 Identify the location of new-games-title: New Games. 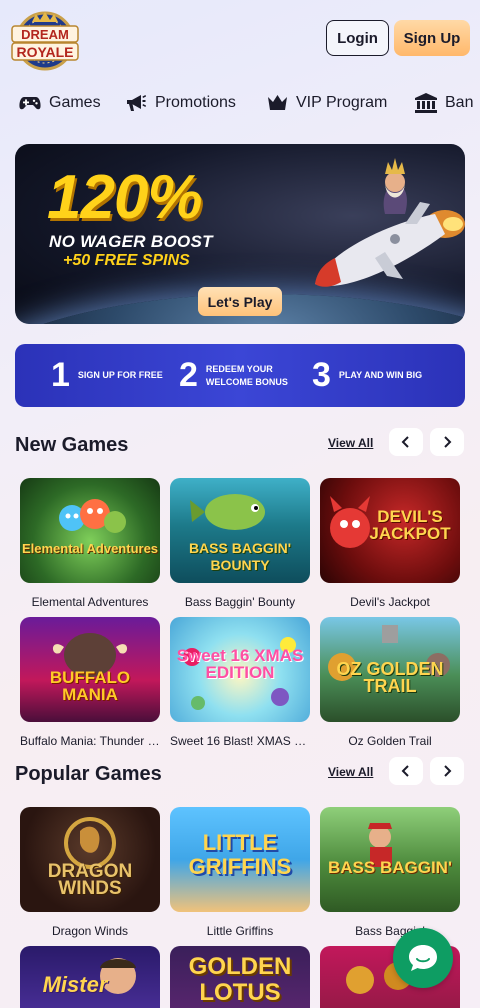
(72, 445).